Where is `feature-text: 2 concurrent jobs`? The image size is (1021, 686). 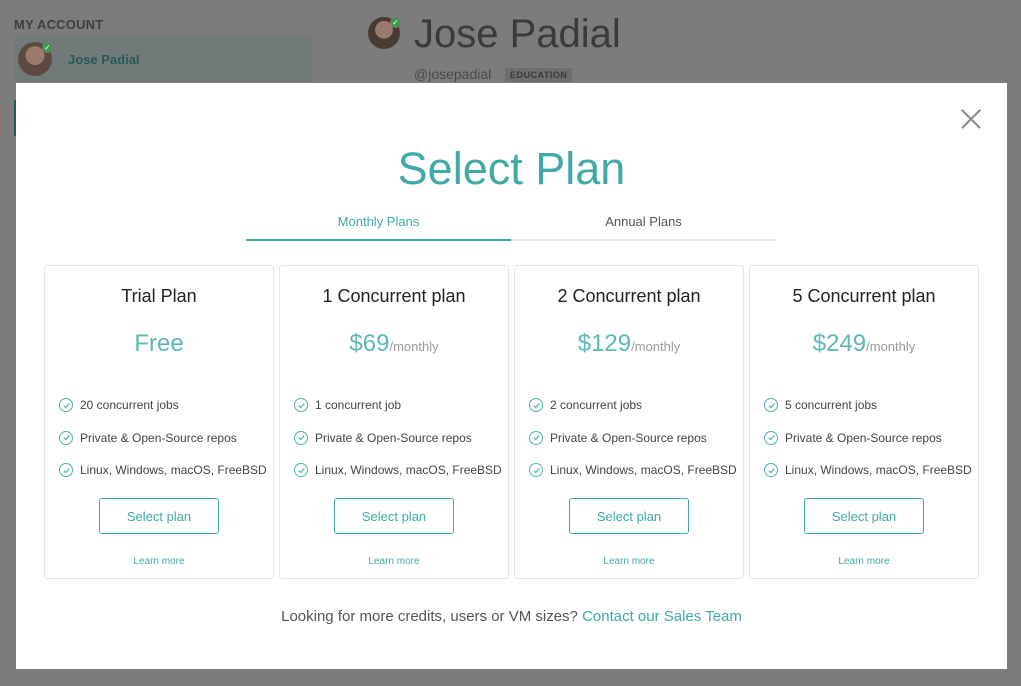 feature-text: 2 concurrent jobs is located at coordinates (596, 405).